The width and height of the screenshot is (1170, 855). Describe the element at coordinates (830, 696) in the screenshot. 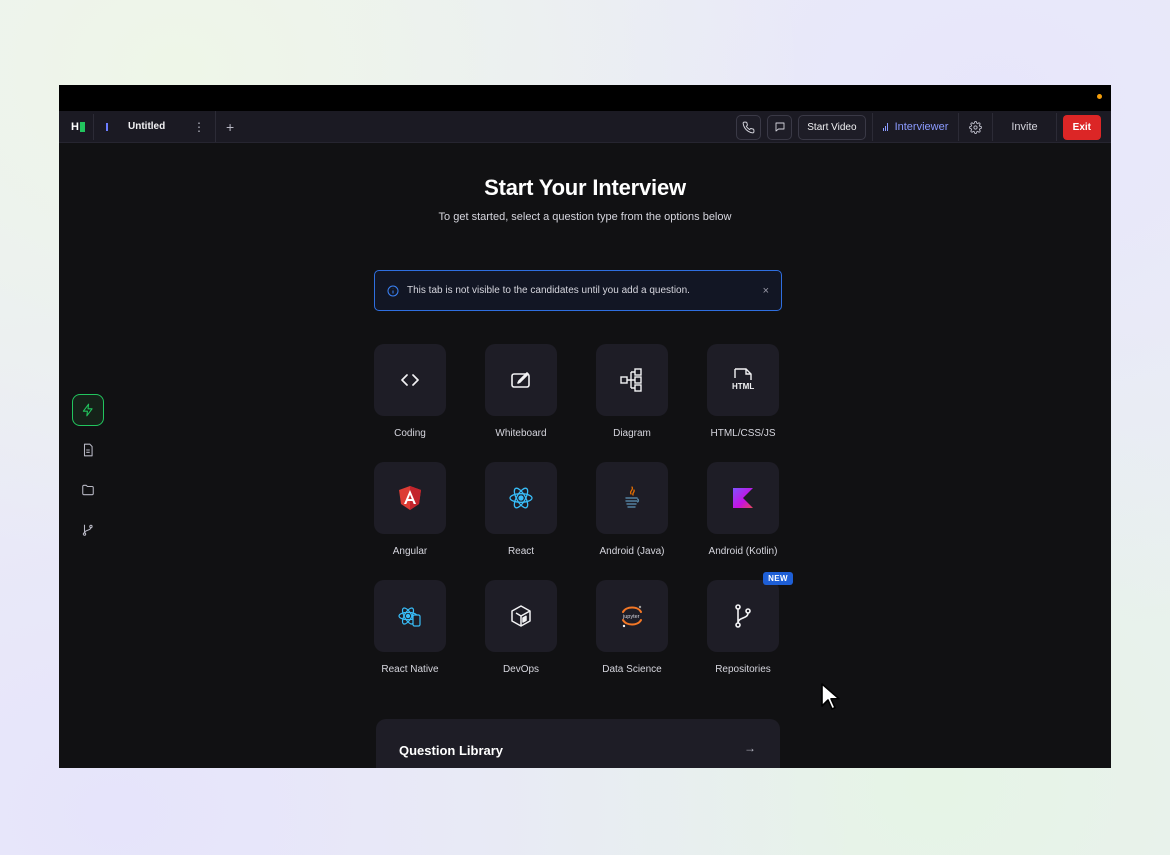

I see `mouse-cursor-icon` at that location.